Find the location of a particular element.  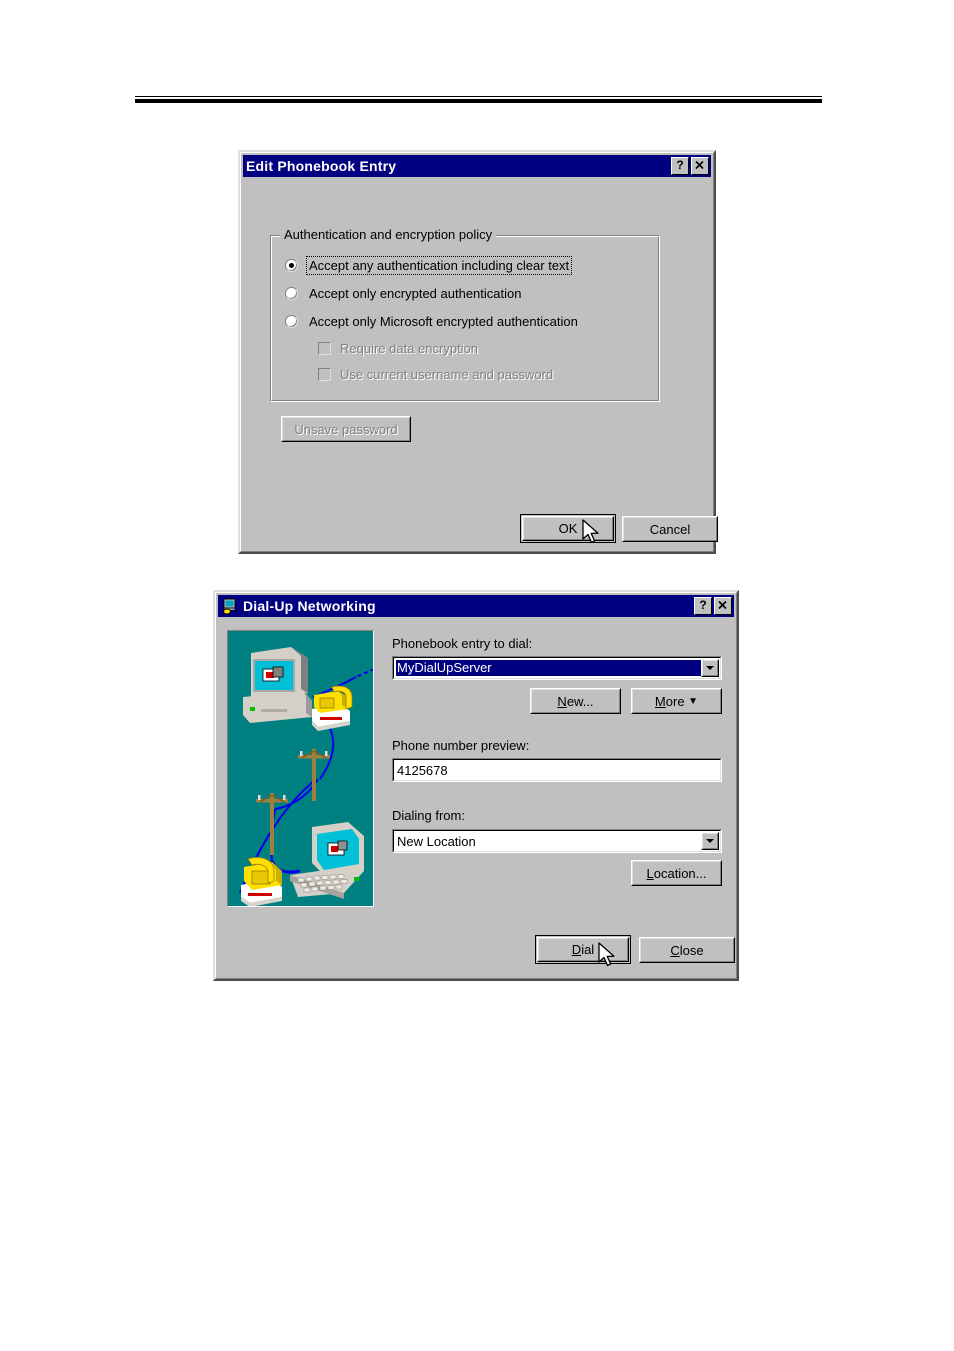

phonebook-entry-value: MyDialUpServer is located at coordinates (556, 668).